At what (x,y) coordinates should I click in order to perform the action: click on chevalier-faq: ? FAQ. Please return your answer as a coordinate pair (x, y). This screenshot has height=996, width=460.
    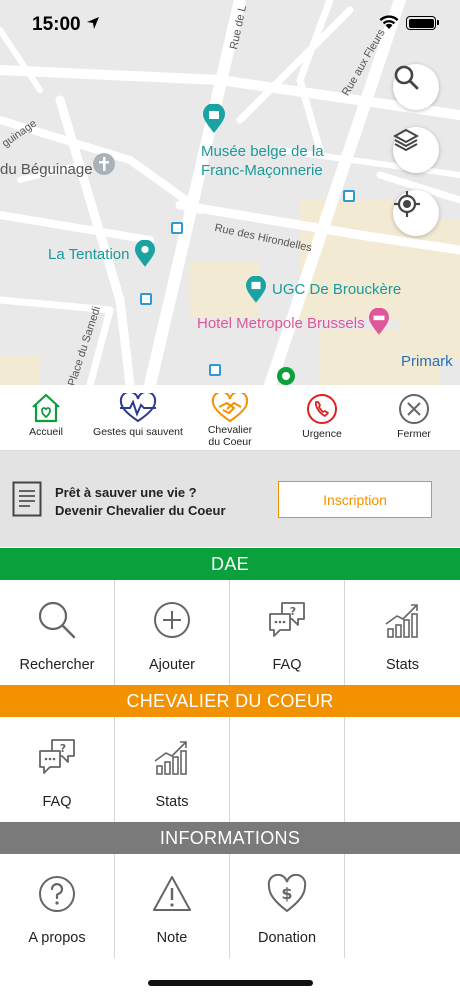
    Looking at the image, I should click on (57, 769).